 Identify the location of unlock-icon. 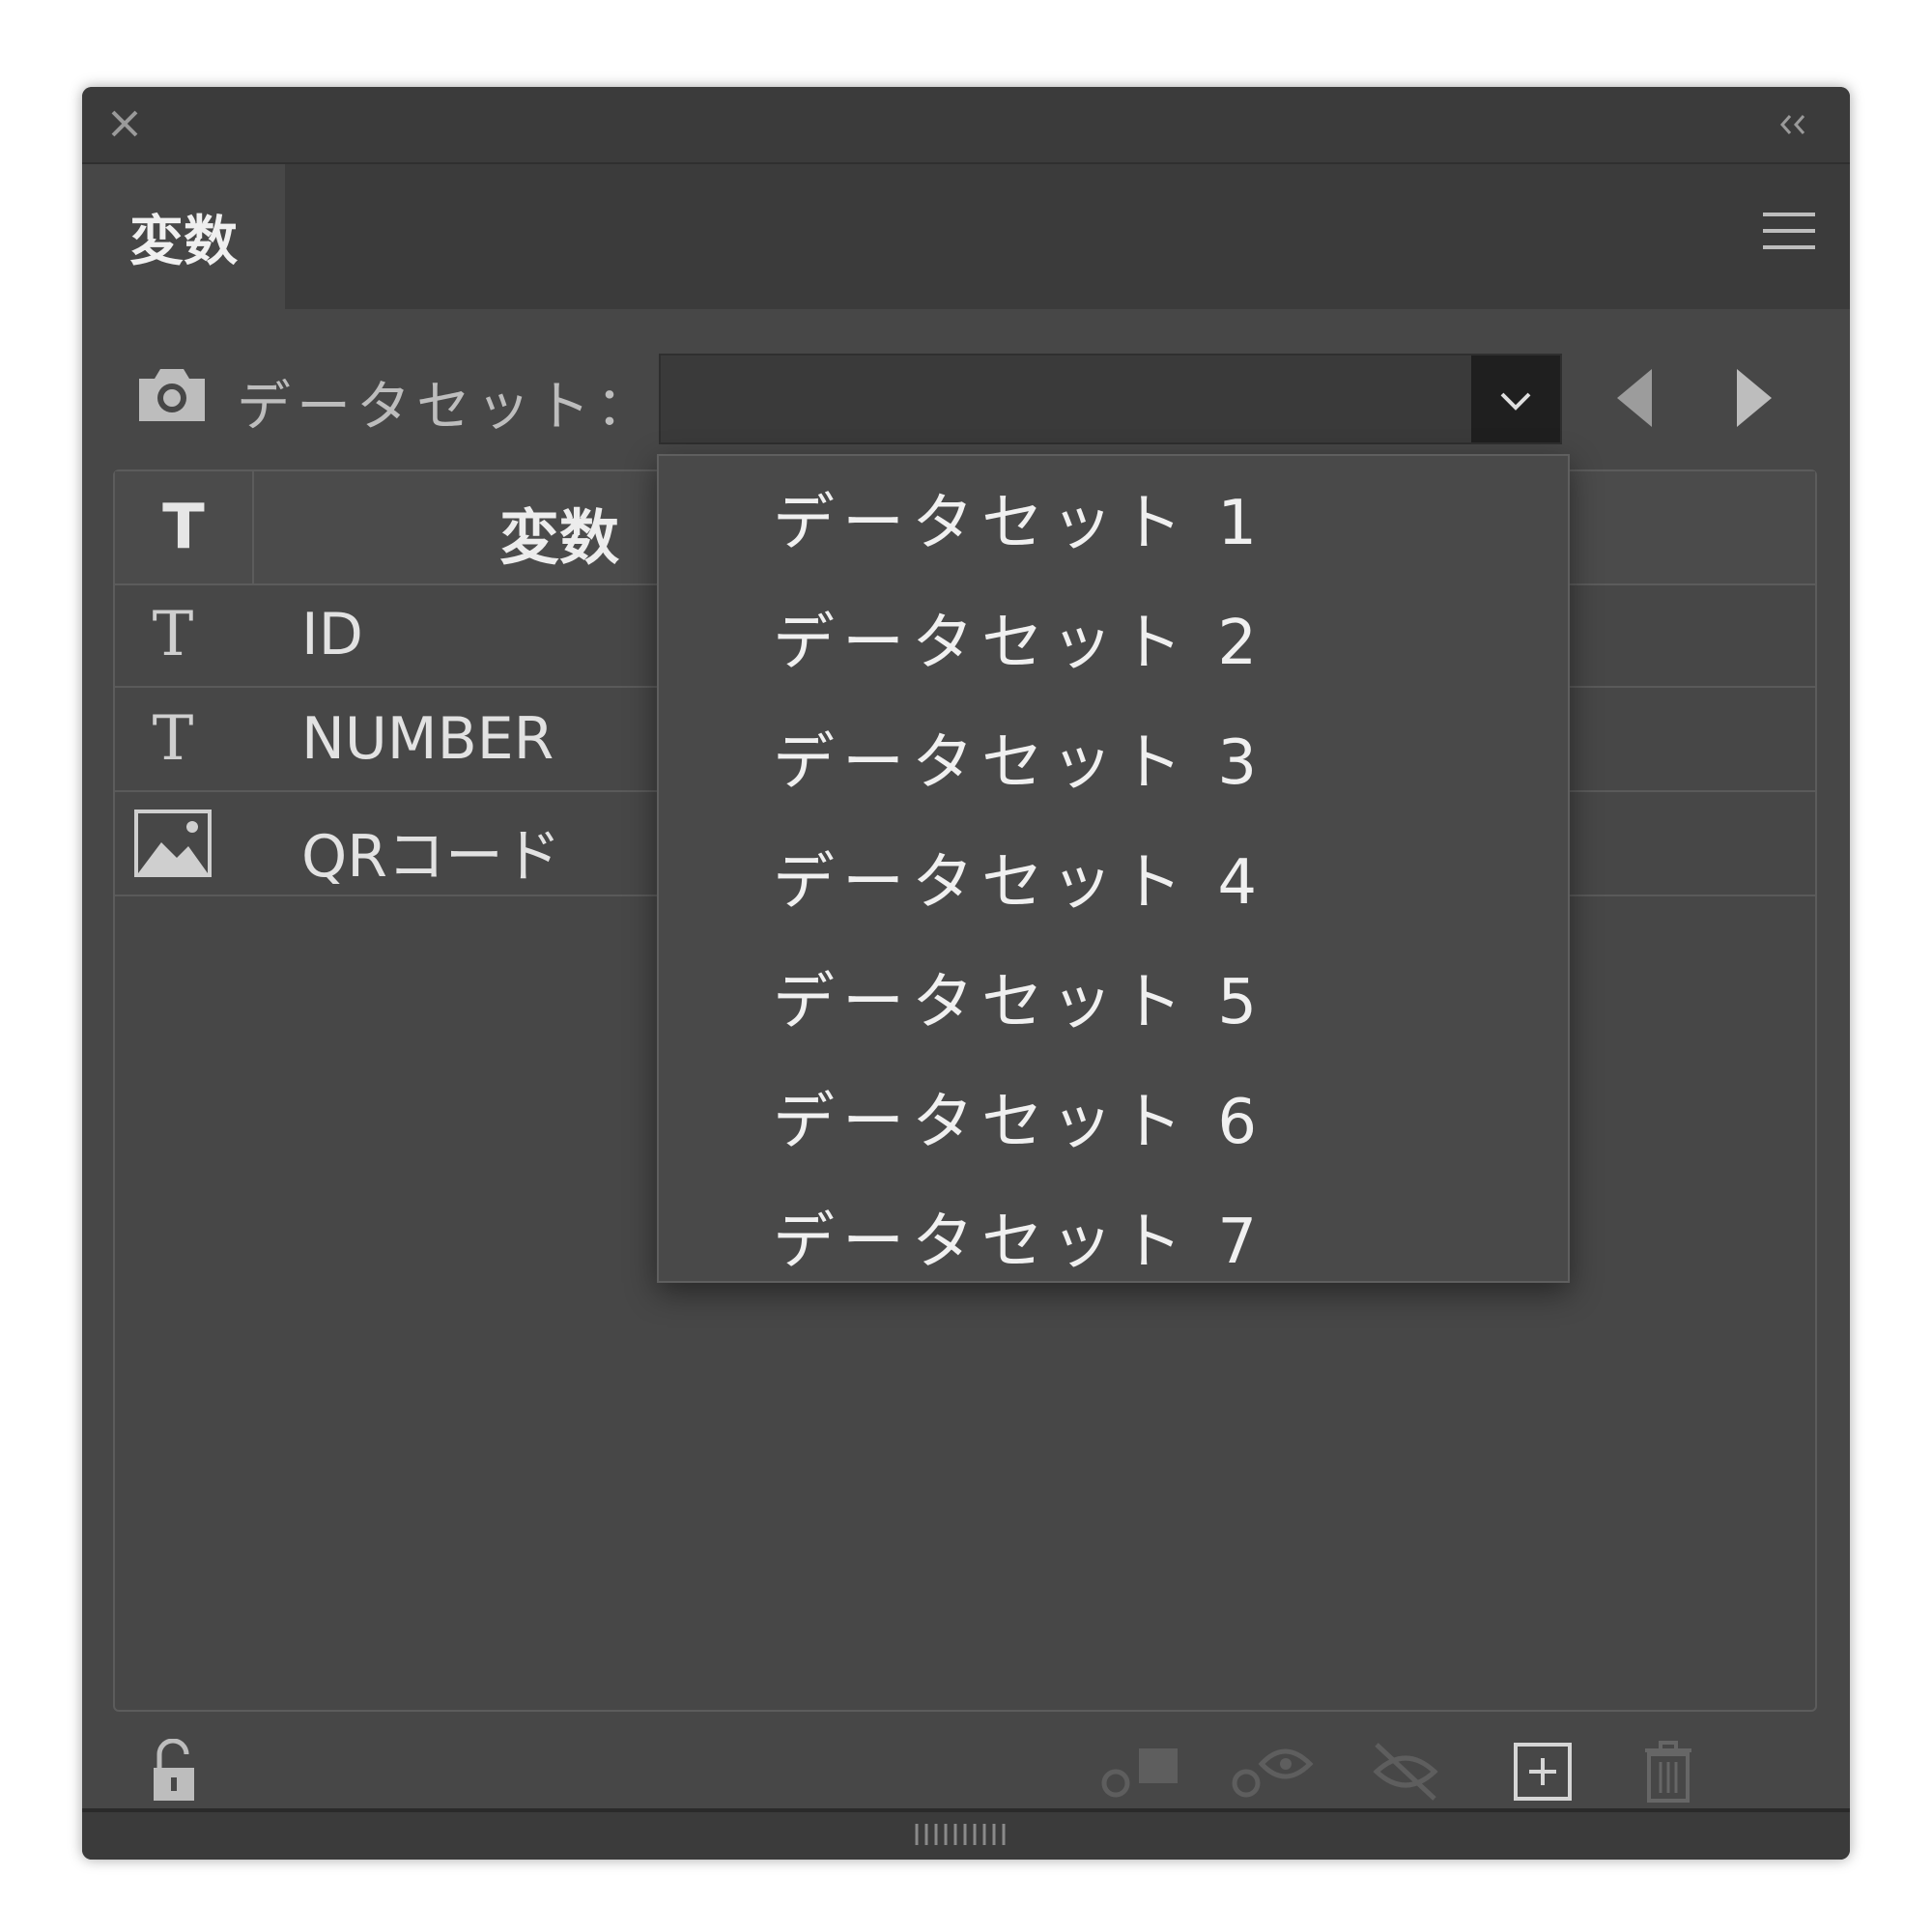
(174, 1771).